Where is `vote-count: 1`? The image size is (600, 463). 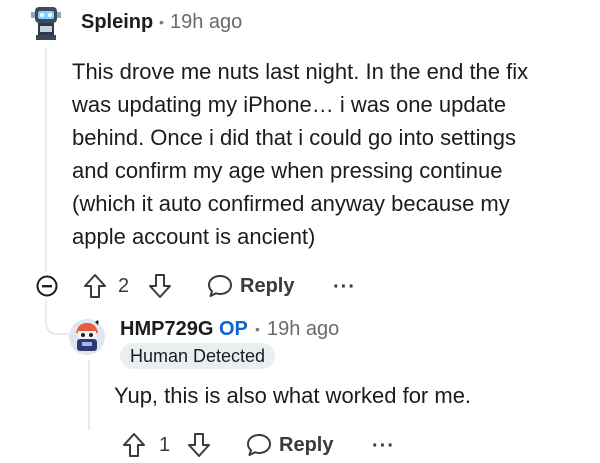
vote-count: 1 is located at coordinates (165, 445).